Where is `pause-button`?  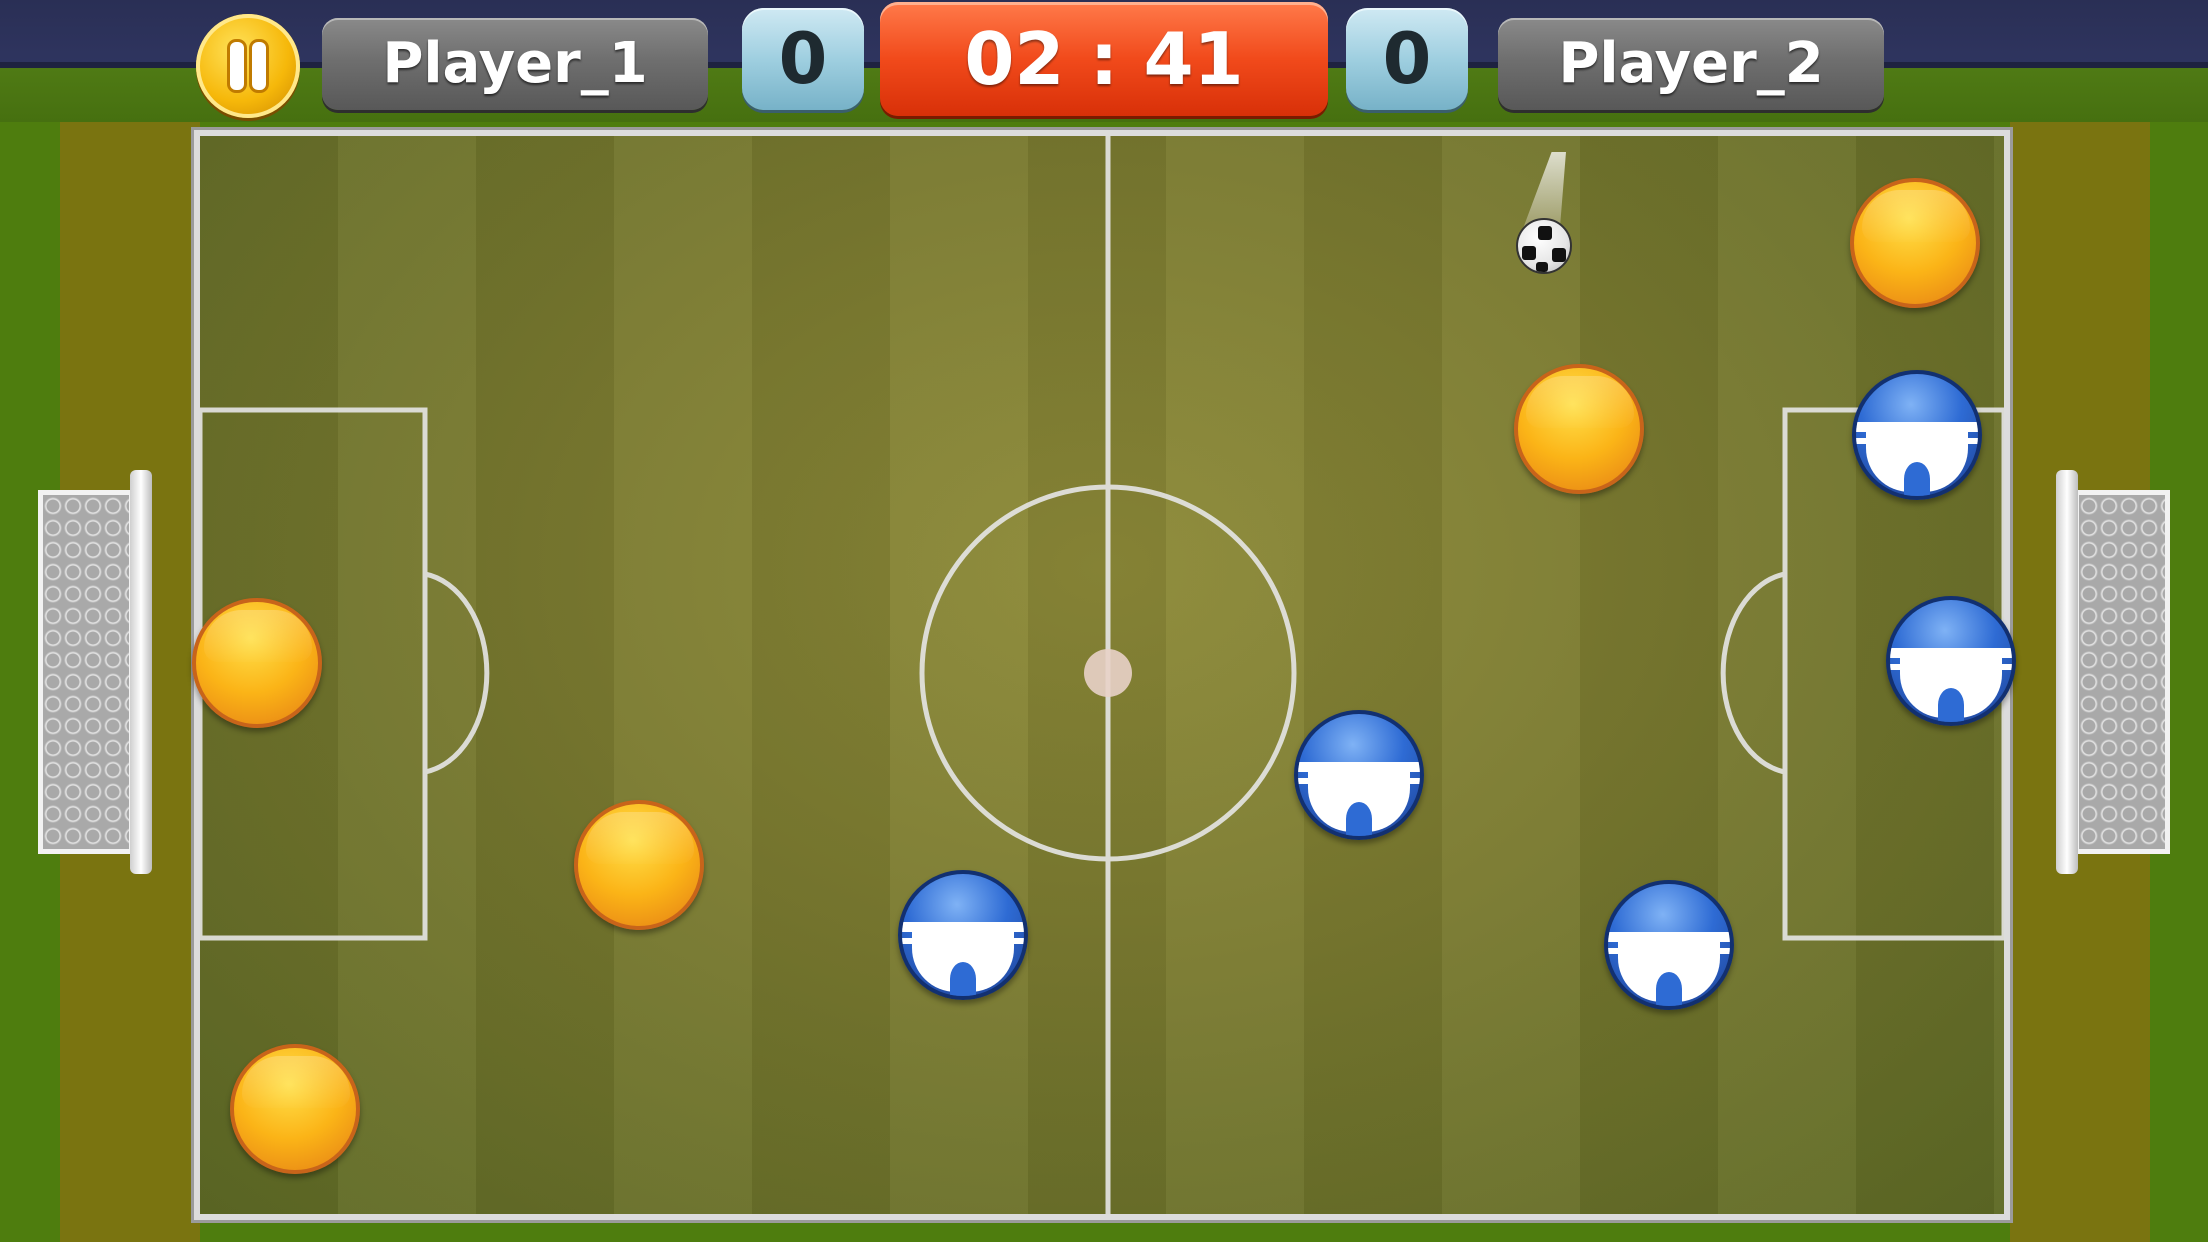 pause-button is located at coordinates (248, 66).